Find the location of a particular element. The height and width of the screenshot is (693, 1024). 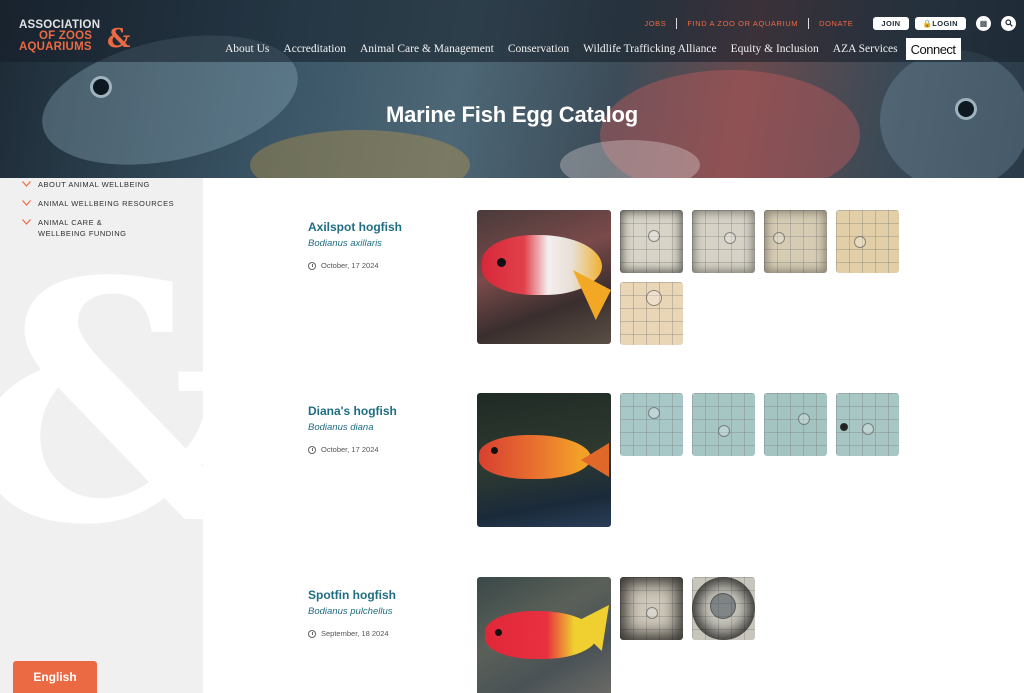

logo-line-3: AQUARIUMS is located at coordinates (69, 47).